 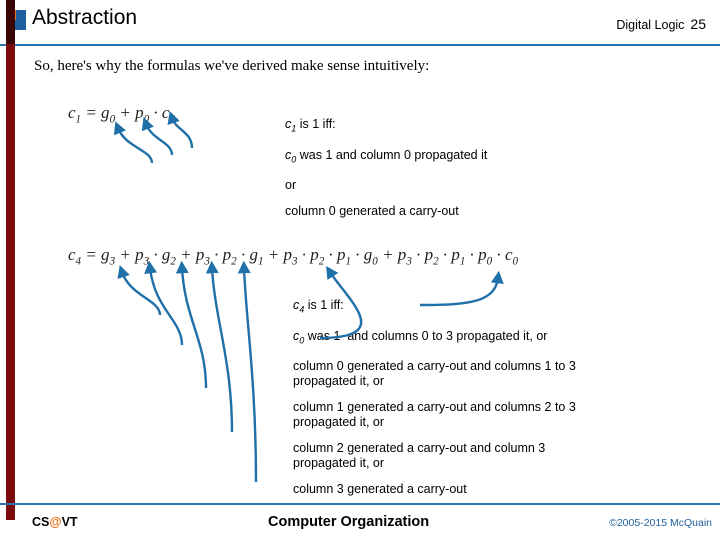 What do you see at coordinates (85, 17) in the screenshot?
I see `page-title: Abstraction` at bounding box center [85, 17].